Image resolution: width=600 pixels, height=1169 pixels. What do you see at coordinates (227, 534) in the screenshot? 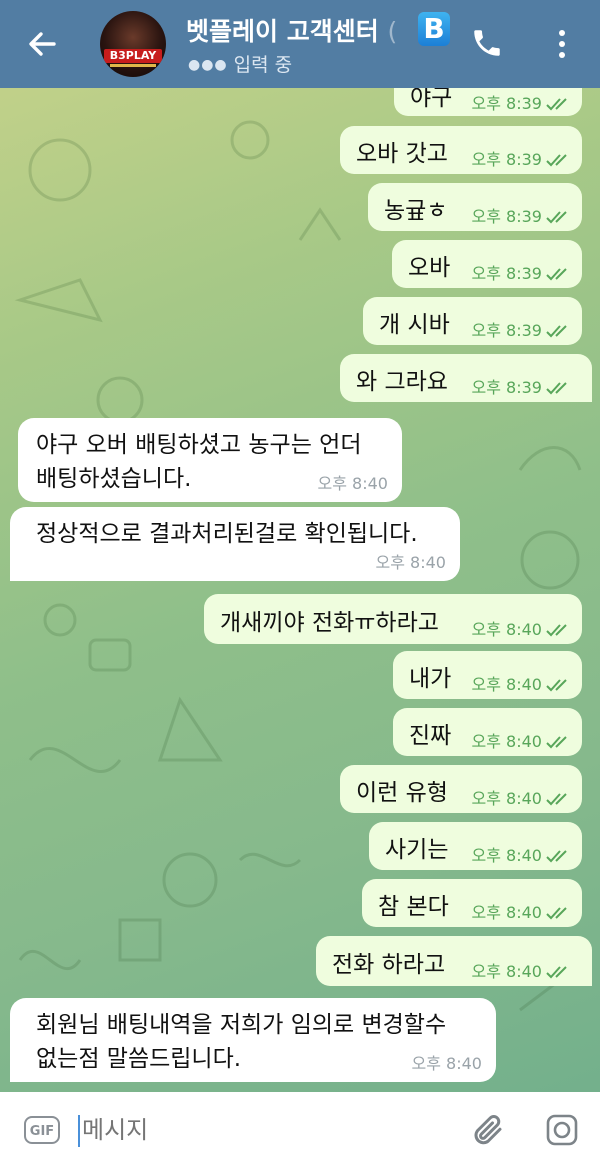
I see `message-text: 정상적으로 결과처리된걸로 확인됩니다.` at bounding box center [227, 534].